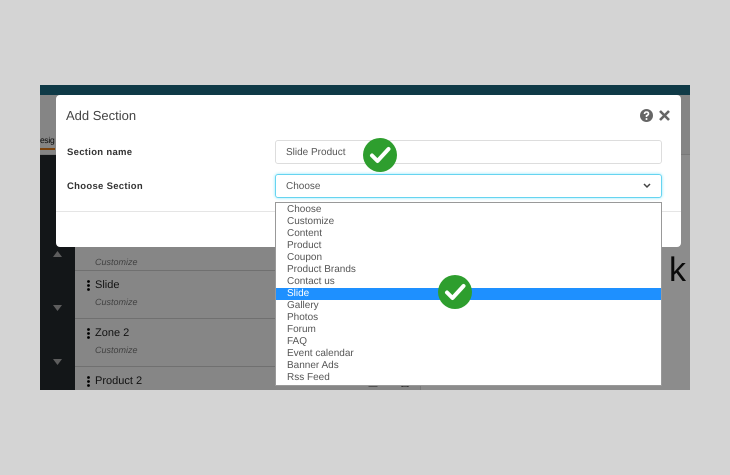 Image resolution: width=730 pixels, height=475 pixels. What do you see at coordinates (468, 210) in the screenshot?
I see `dropdown-option: Choose` at bounding box center [468, 210].